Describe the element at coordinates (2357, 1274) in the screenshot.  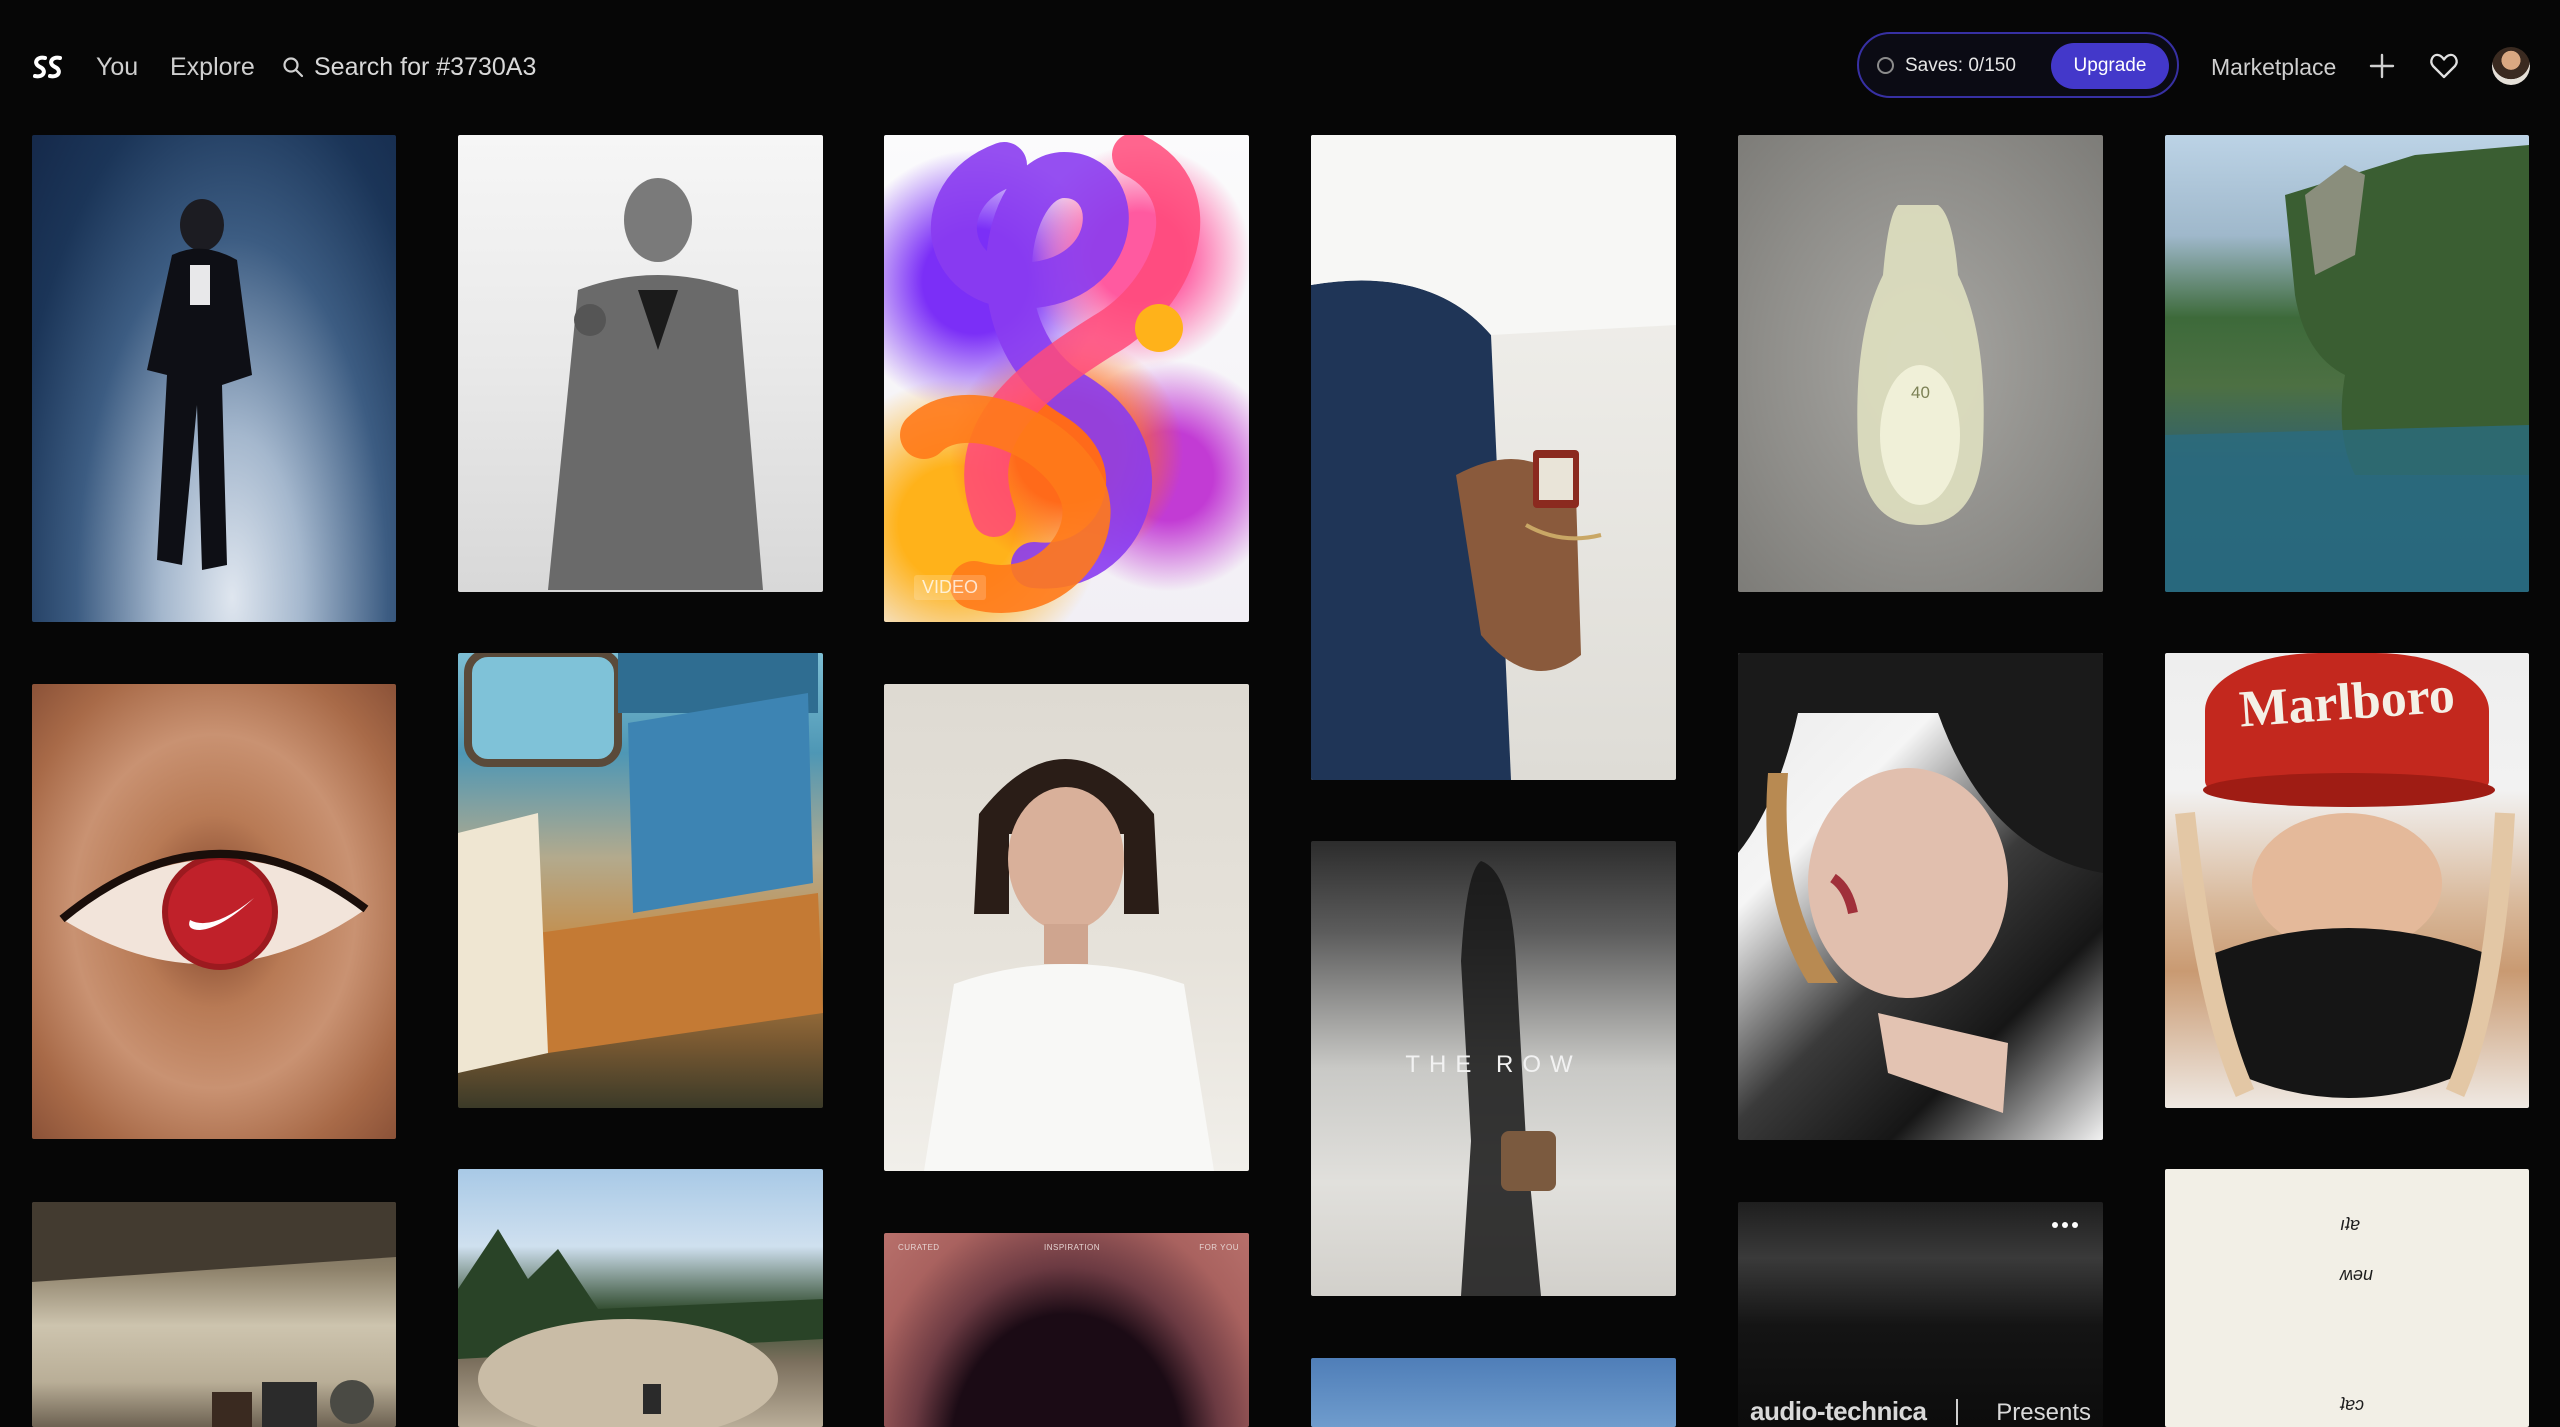
I see `paper-text-2: ʍǝu` at that location.